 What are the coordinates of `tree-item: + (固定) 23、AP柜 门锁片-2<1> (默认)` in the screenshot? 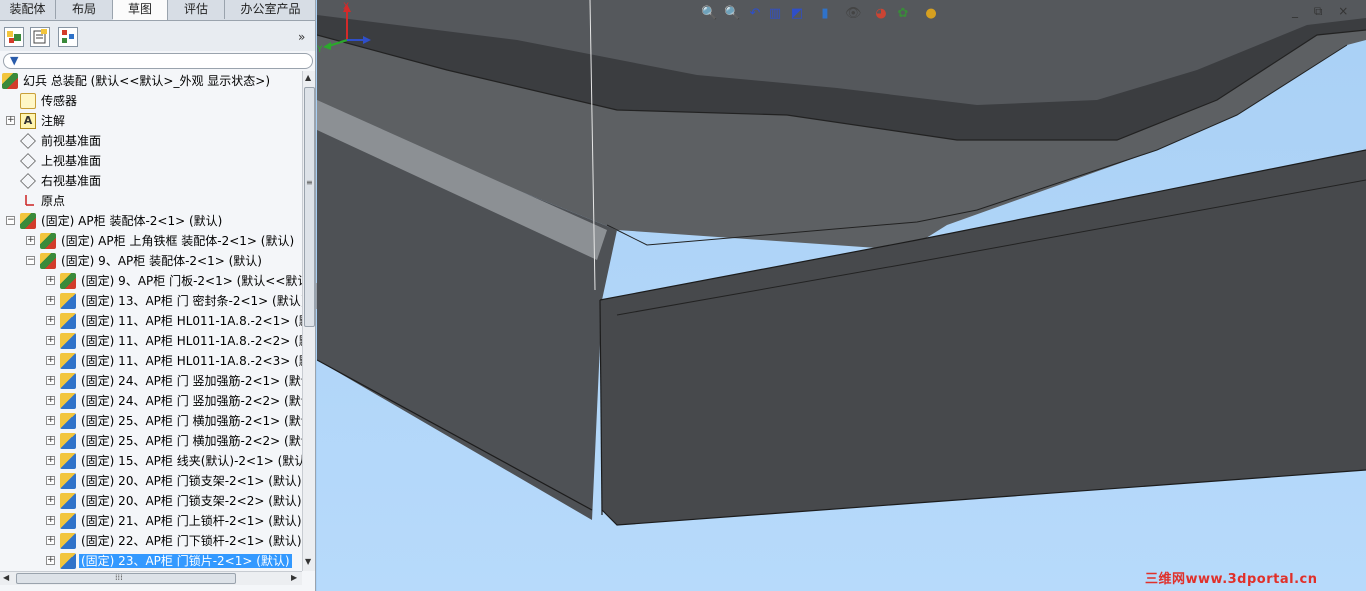 It's located at (151, 561).